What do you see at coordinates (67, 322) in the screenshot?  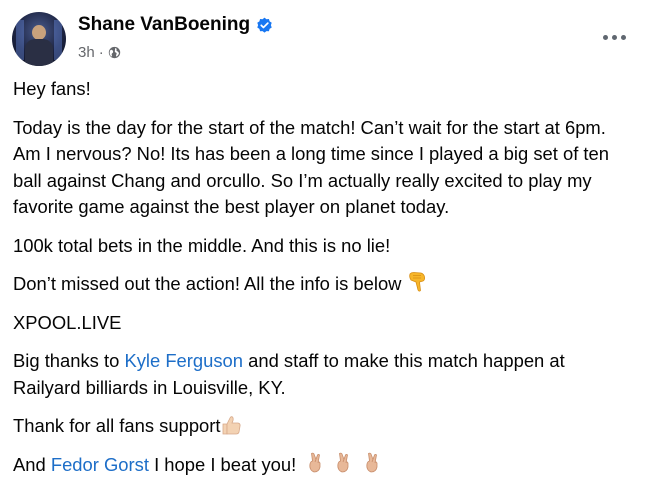 I see `paragraph-text: XPOOL.LIVE` at bounding box center [67, 322].